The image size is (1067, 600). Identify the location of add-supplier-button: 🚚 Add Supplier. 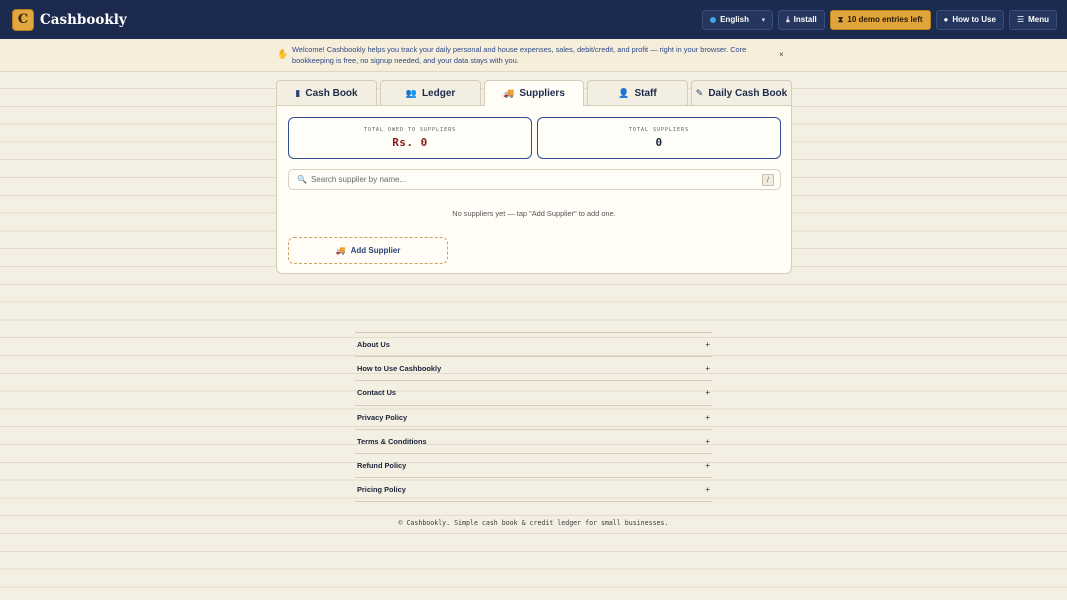
(368, 250).